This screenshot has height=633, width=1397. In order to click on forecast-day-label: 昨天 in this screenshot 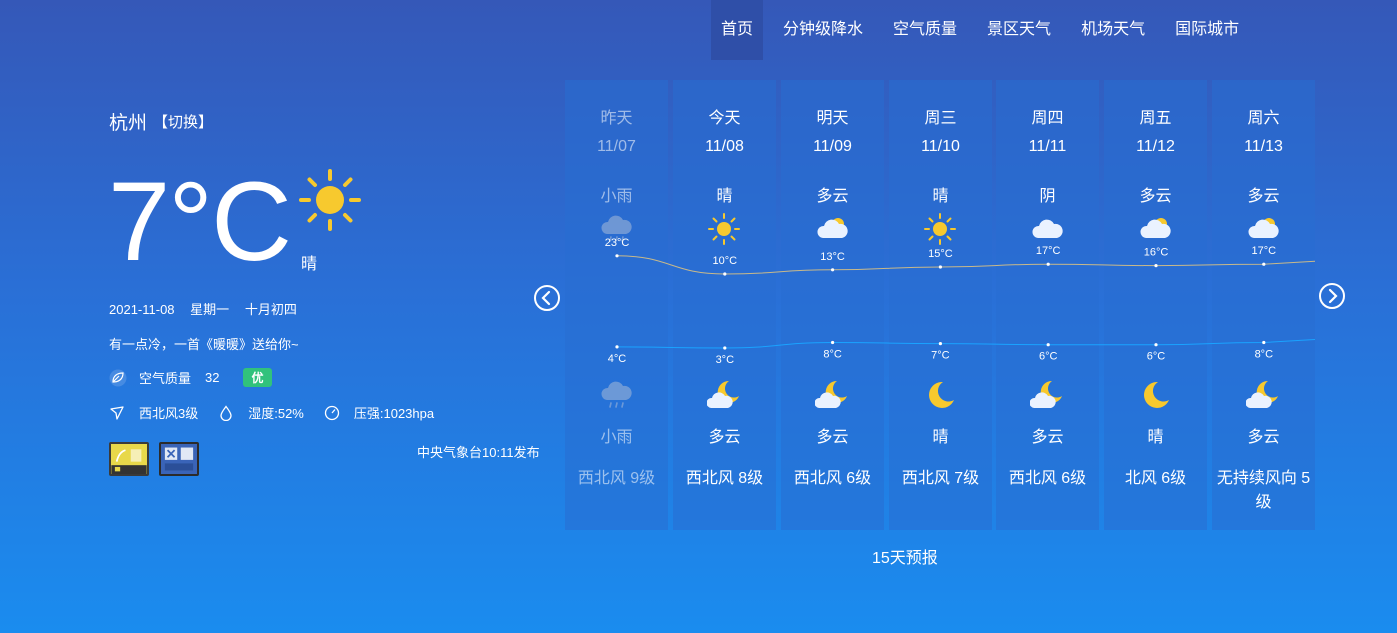, I will do `click(616, 118)`.